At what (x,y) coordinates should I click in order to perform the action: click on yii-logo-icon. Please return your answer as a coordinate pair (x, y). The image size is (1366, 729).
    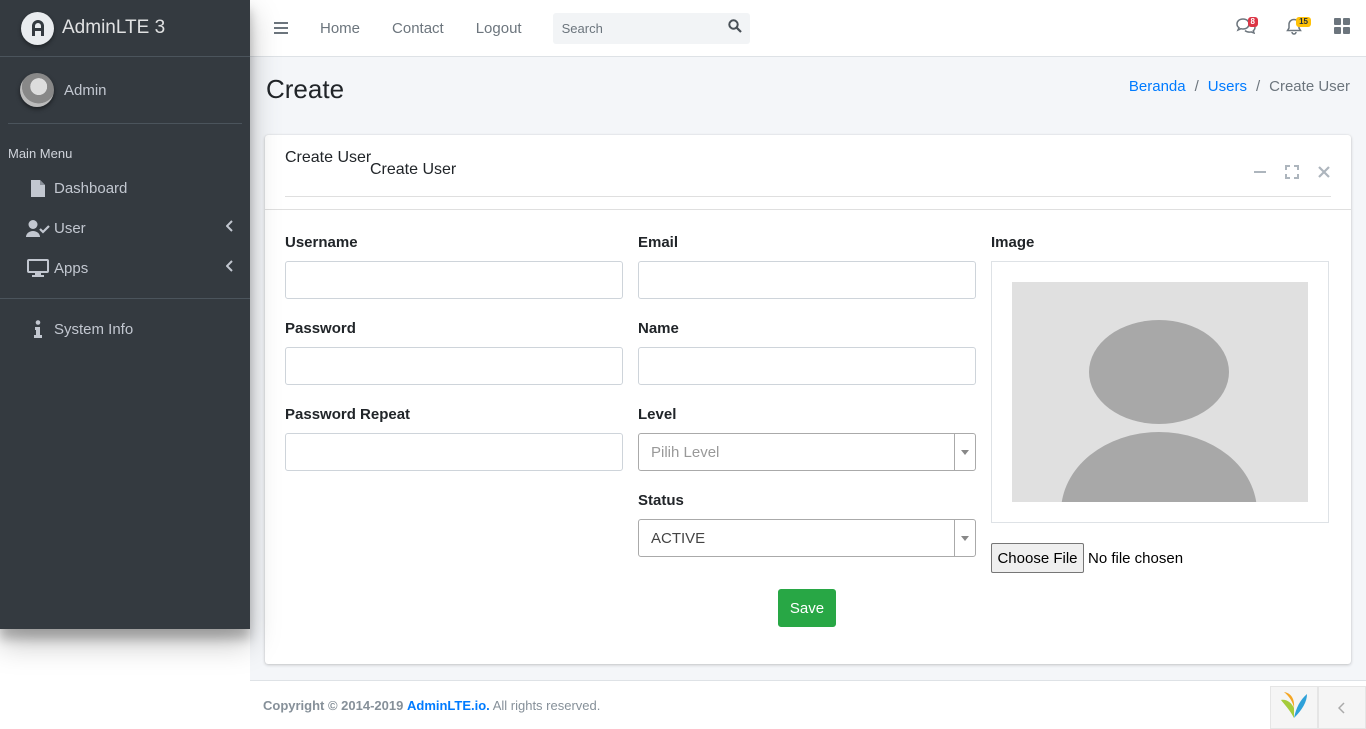
    Looking at the image, I should click on (1294, 707).